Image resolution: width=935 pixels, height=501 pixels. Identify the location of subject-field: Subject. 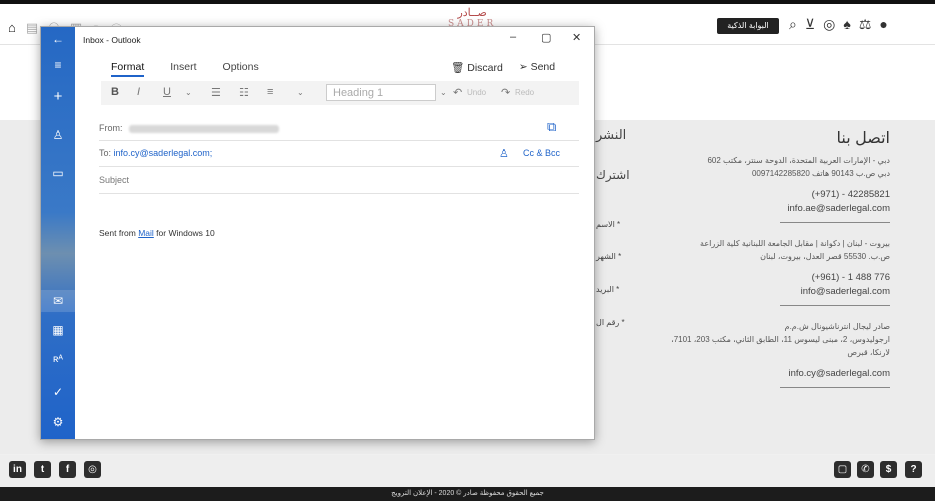
(339, 180).